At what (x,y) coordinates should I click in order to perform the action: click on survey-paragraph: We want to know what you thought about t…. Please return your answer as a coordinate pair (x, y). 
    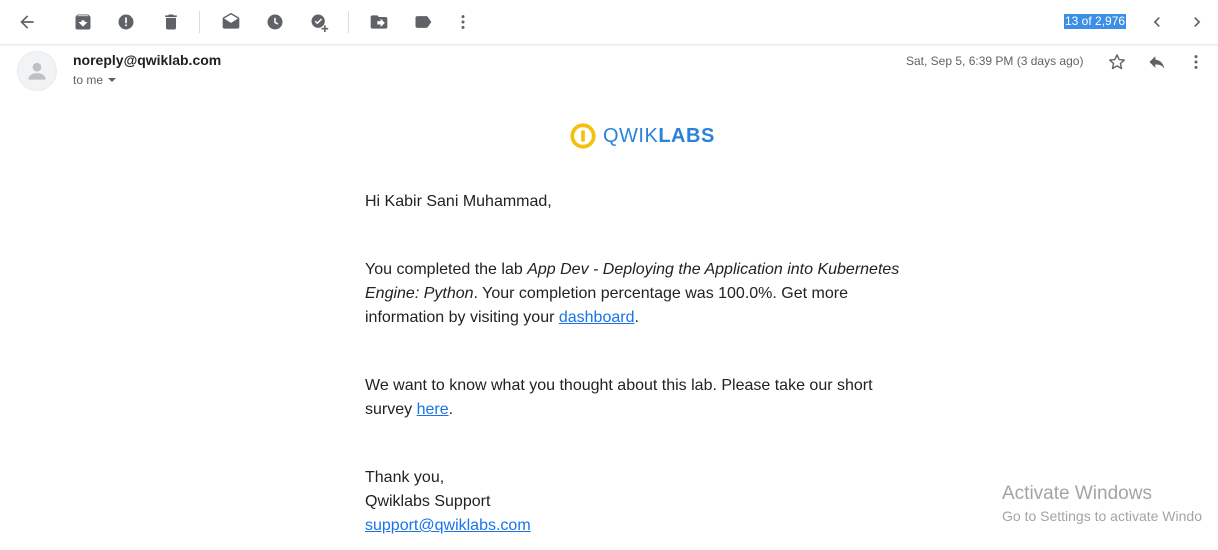
    Looking at the image, I should click on (635, 398).